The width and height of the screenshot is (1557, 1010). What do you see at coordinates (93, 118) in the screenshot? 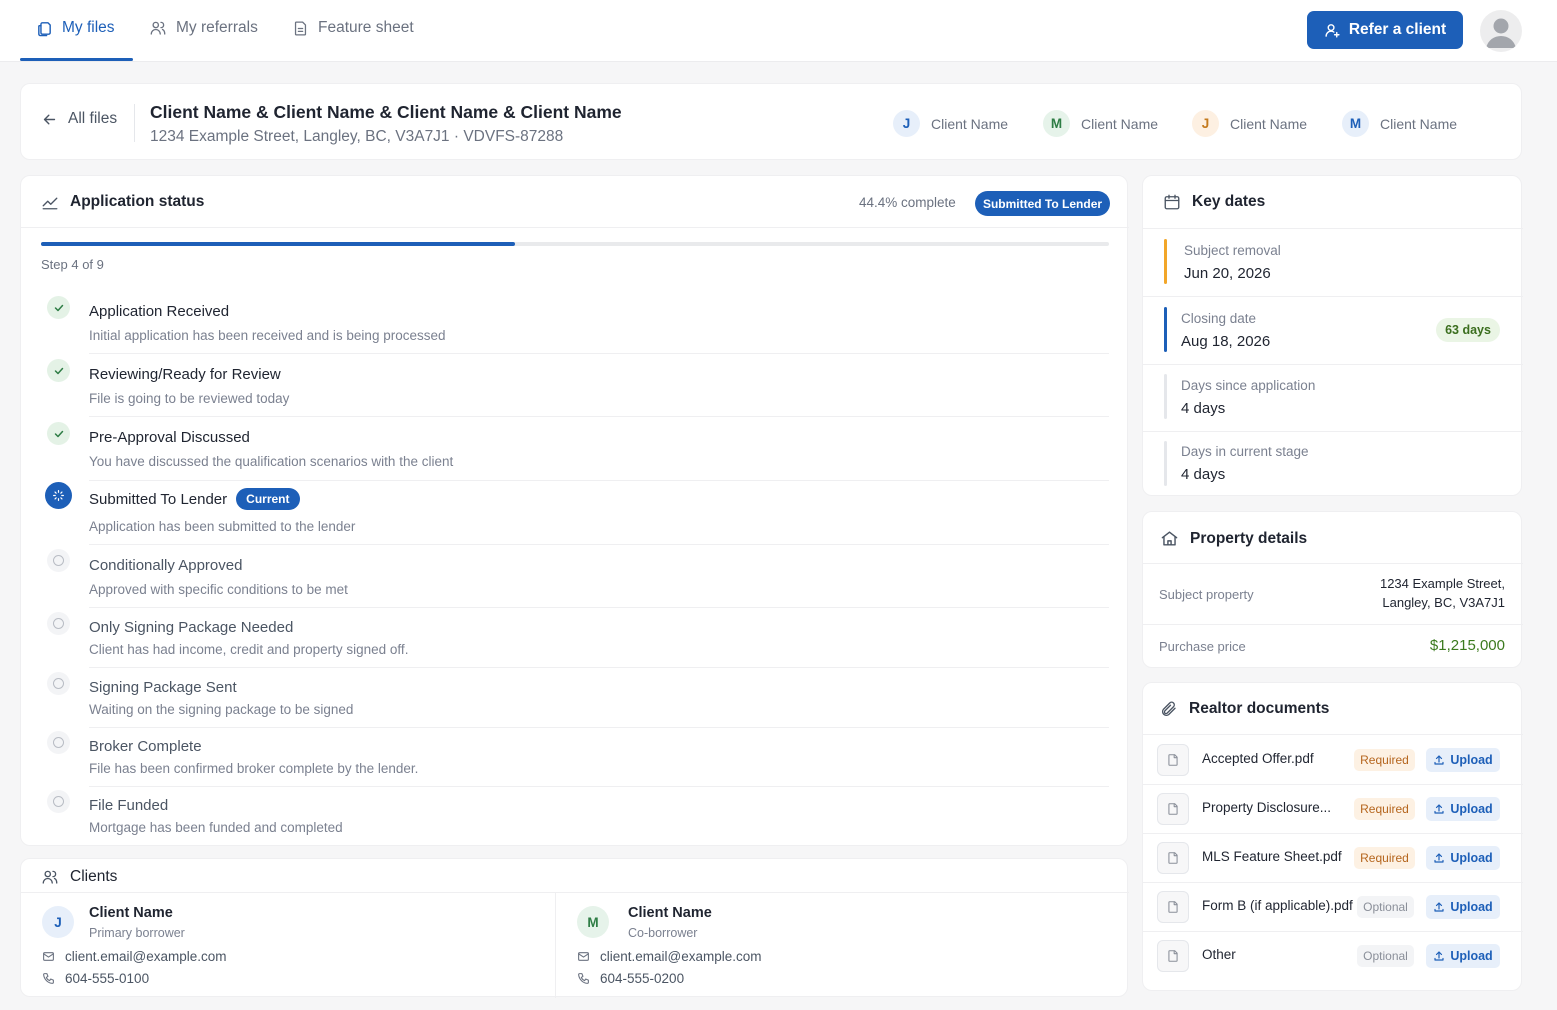
I see `back-label: All files` at bounding box center [93, 118].